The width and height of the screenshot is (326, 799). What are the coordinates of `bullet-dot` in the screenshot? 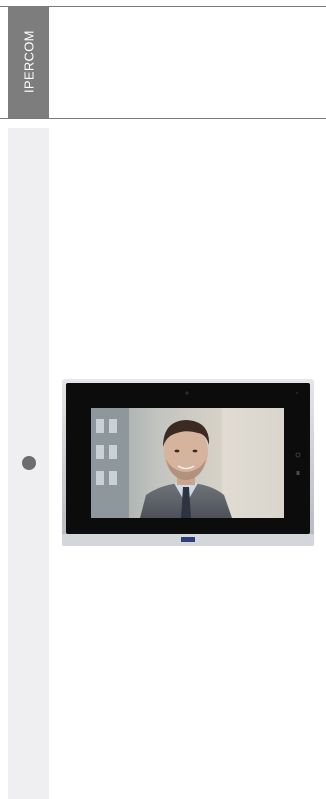 It's located at (29, 463).